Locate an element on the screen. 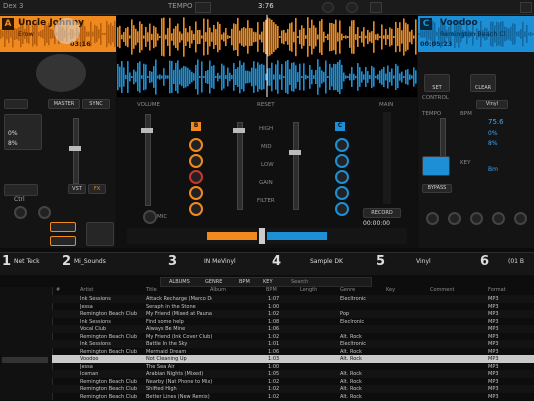  ch-c-high-knob is located at coordinates (342, 145).